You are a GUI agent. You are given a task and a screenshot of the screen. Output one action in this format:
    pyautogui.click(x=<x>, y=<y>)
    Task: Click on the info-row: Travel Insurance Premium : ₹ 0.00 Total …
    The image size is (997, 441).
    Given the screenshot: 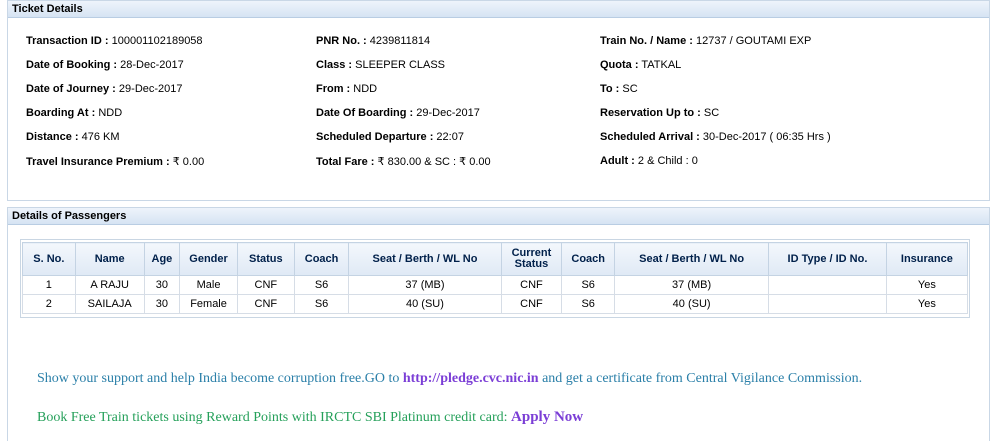 What is the action you would take?
    pyautogui.click(x=501, y=167)
    